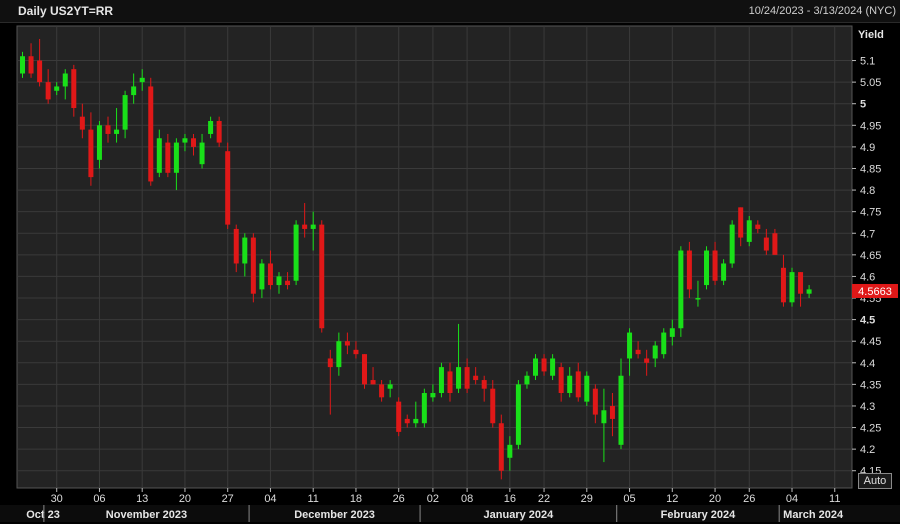 The width and height of the screenshot is (900, 524). I want to click on y-tick-label: 4.5, so click(867, 321).